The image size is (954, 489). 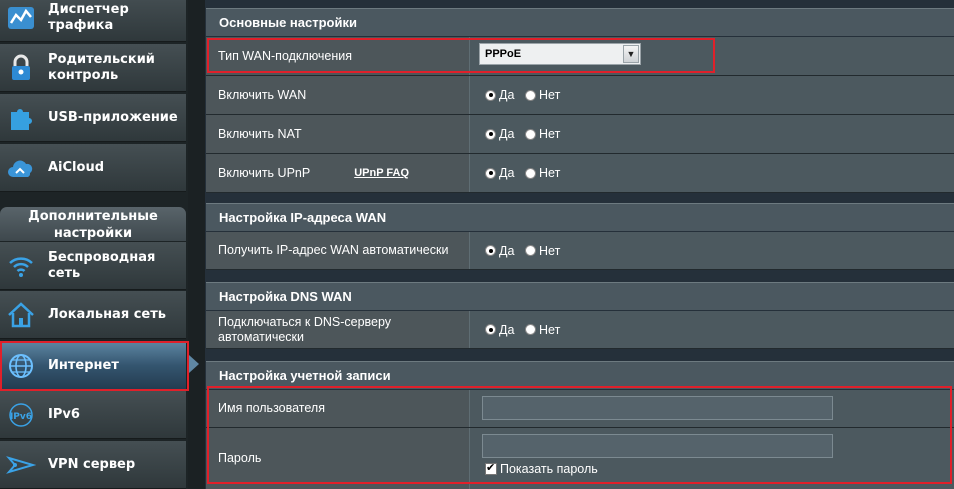 I want to click on dns-auto-yes-radio: Да, so click(x=499, y=330).